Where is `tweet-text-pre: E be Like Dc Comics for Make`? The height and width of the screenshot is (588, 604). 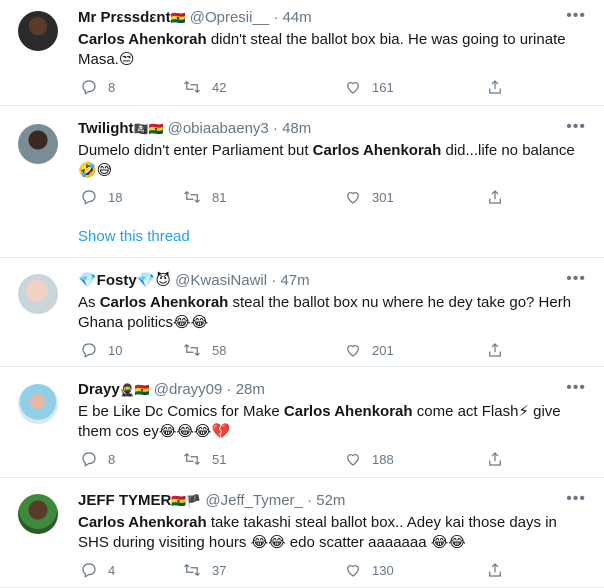
tweet-text-pre: E be Like Dc Comics for Make is located at coordinates (181, 411).